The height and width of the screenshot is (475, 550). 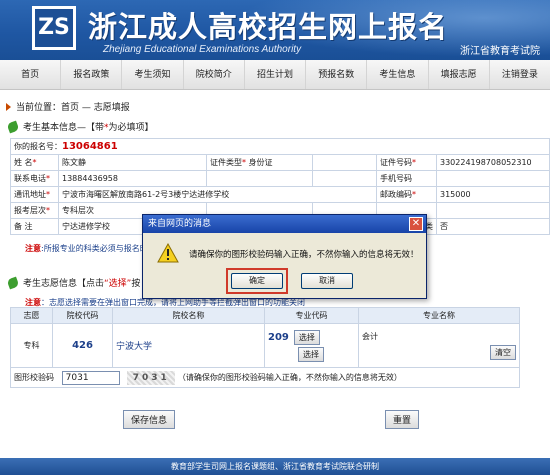 I want to click on site-logo: ZS, so click(x=54, y=28).